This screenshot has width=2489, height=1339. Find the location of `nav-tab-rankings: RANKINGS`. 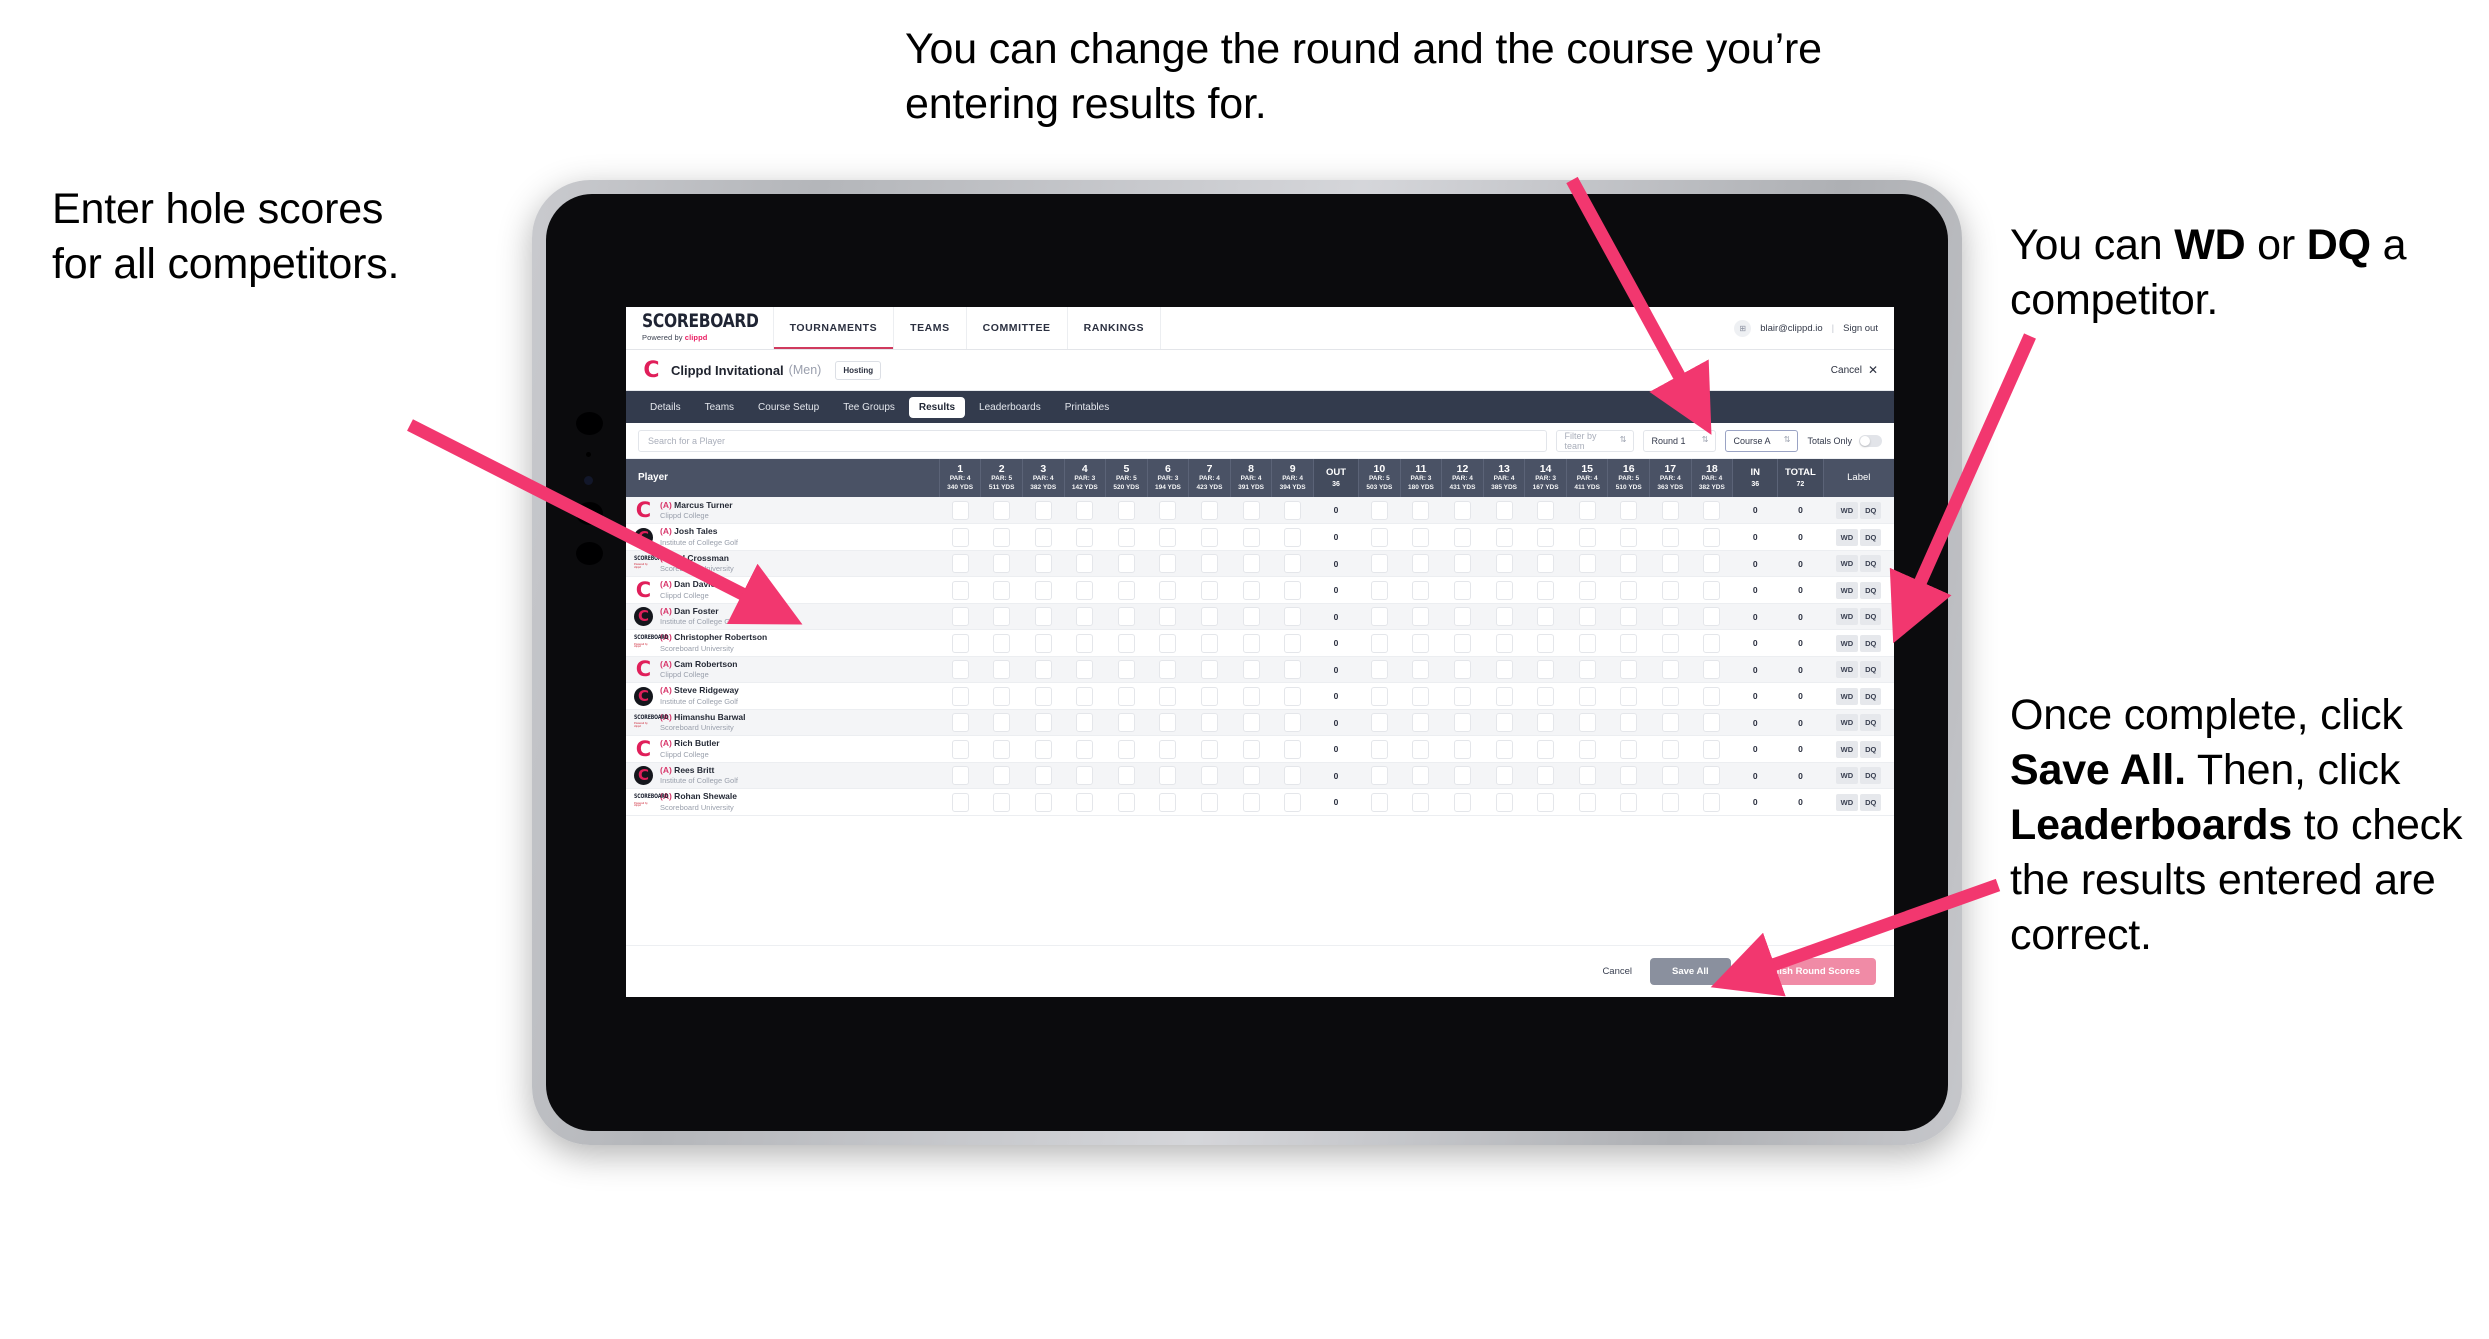

nav-tab-rankings: RANKINGS is located at coordinates (1114, 328).